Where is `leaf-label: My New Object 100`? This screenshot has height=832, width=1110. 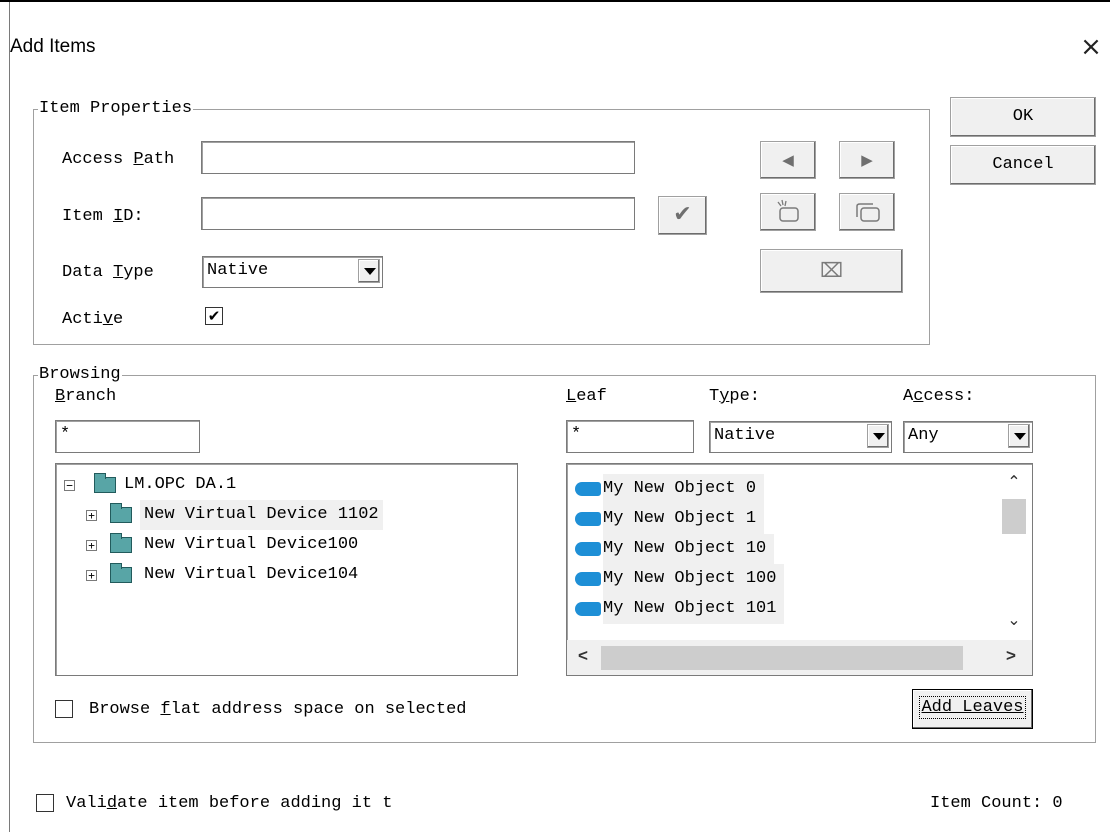 leaf-label: My New Object 100 is located at coordinates (694, 579).